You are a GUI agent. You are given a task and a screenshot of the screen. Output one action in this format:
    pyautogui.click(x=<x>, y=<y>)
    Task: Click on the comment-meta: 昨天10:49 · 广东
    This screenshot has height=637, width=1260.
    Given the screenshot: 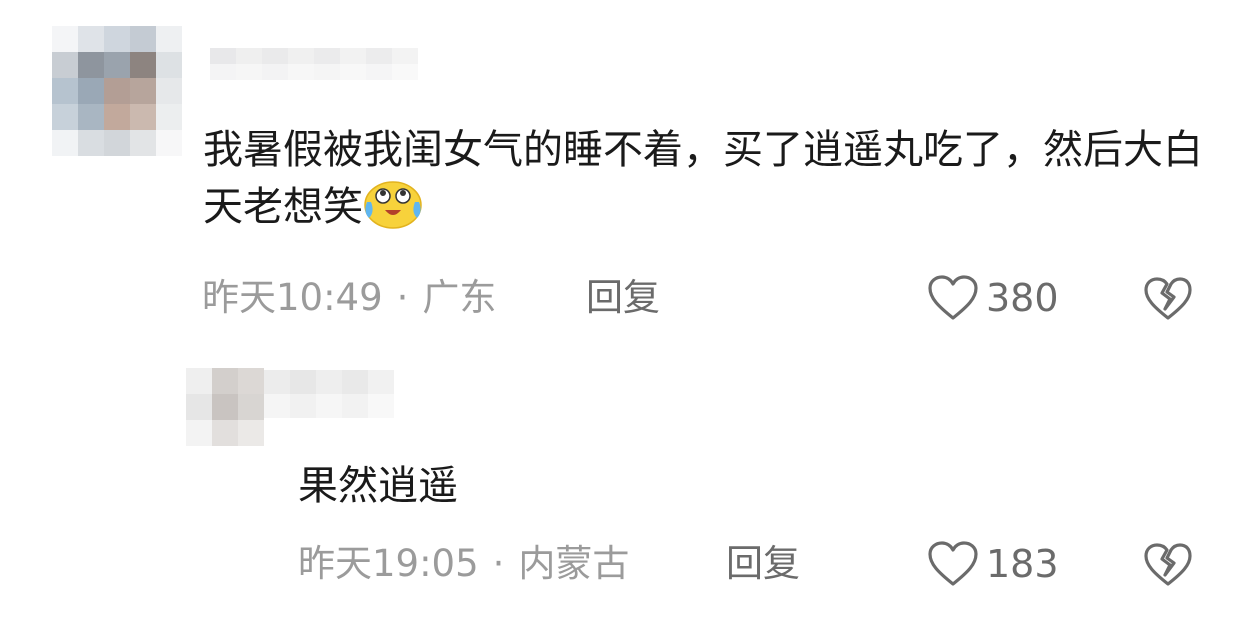 What is the action you would take?
    pyautogui.click(x=349, y=298)
    